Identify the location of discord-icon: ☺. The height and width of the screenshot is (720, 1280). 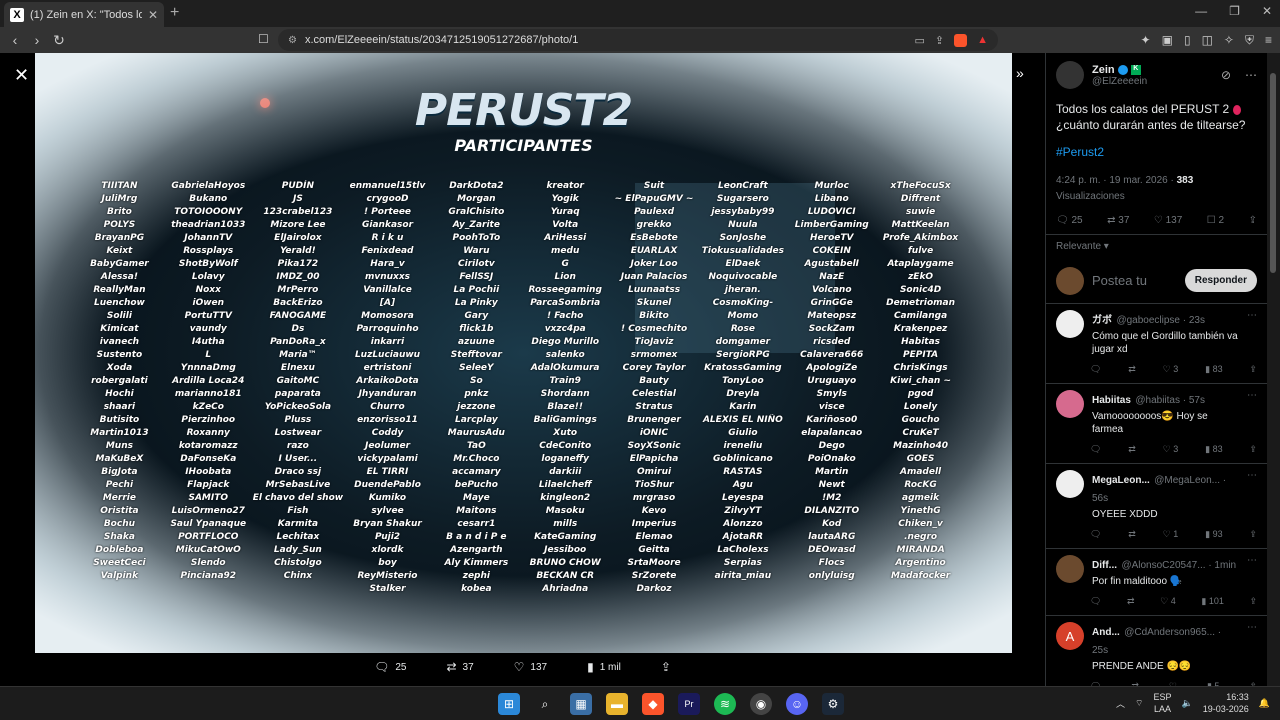
(797, 704).